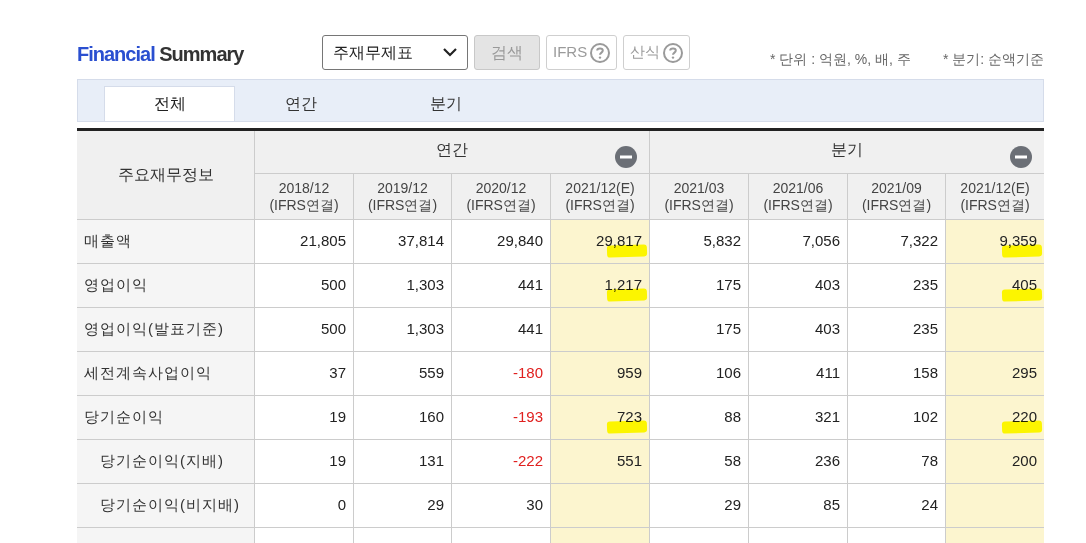 Image resolution: width=1086 pixels, height=543 pixels. What do you see at coordinates (847, 150) in the screenshot?
I see `group-header: 분기` at bounding box center [847, 150].